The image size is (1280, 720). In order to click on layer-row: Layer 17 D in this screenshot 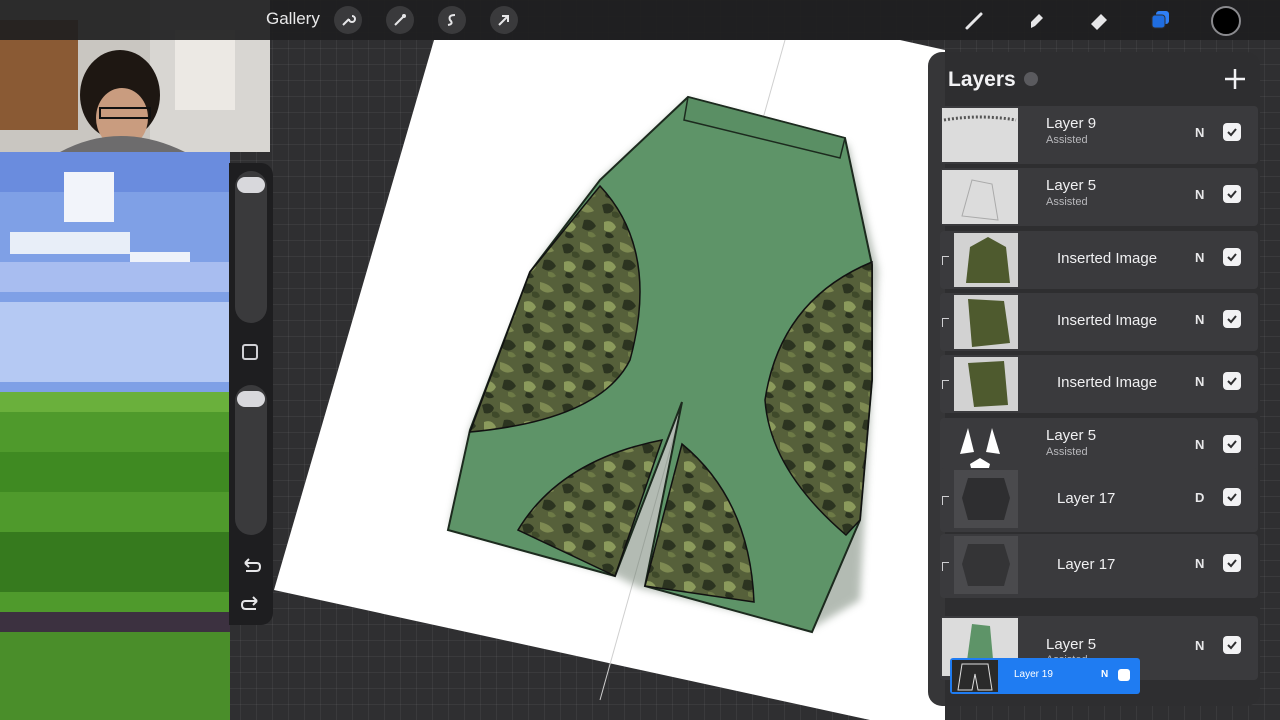, I will do `click(1099, 500)`.